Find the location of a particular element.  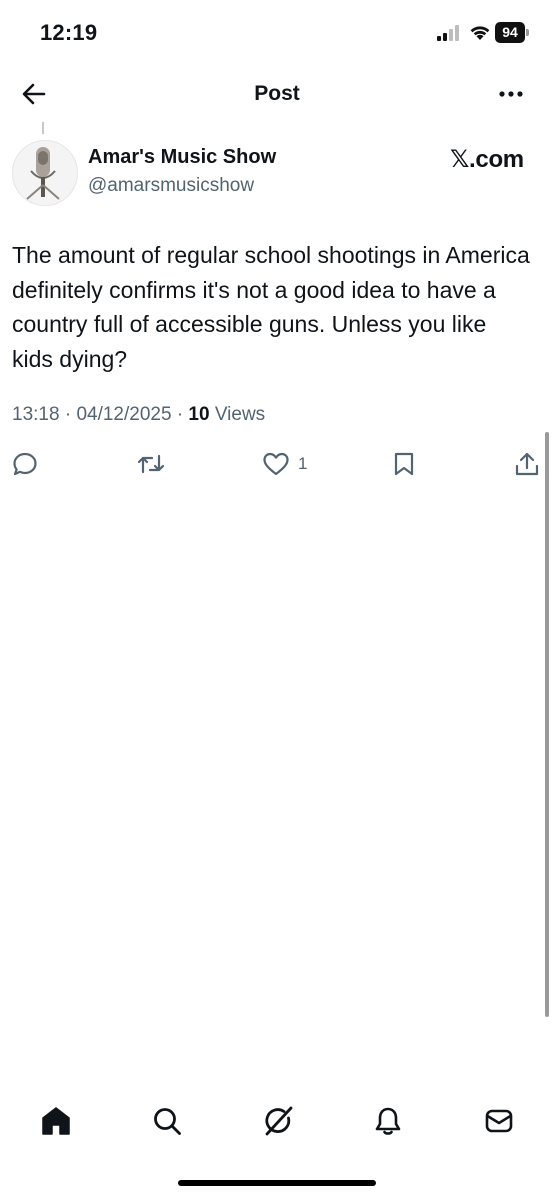

avatar-stand-tick is located at coordinates (43, 128).